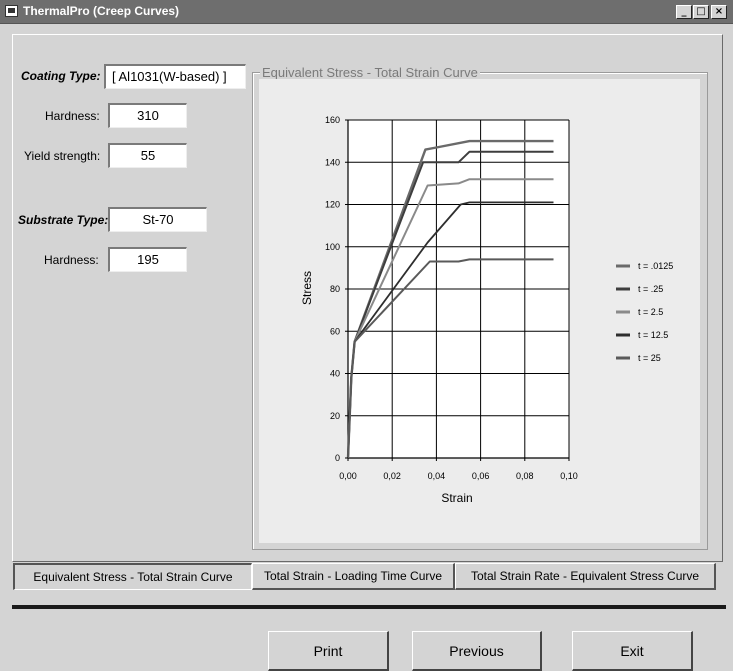 The image size is (733, 671). Describe the element at coordinates (337, 458) in the screenshot. I see `y-tick-label: 0` at that location.